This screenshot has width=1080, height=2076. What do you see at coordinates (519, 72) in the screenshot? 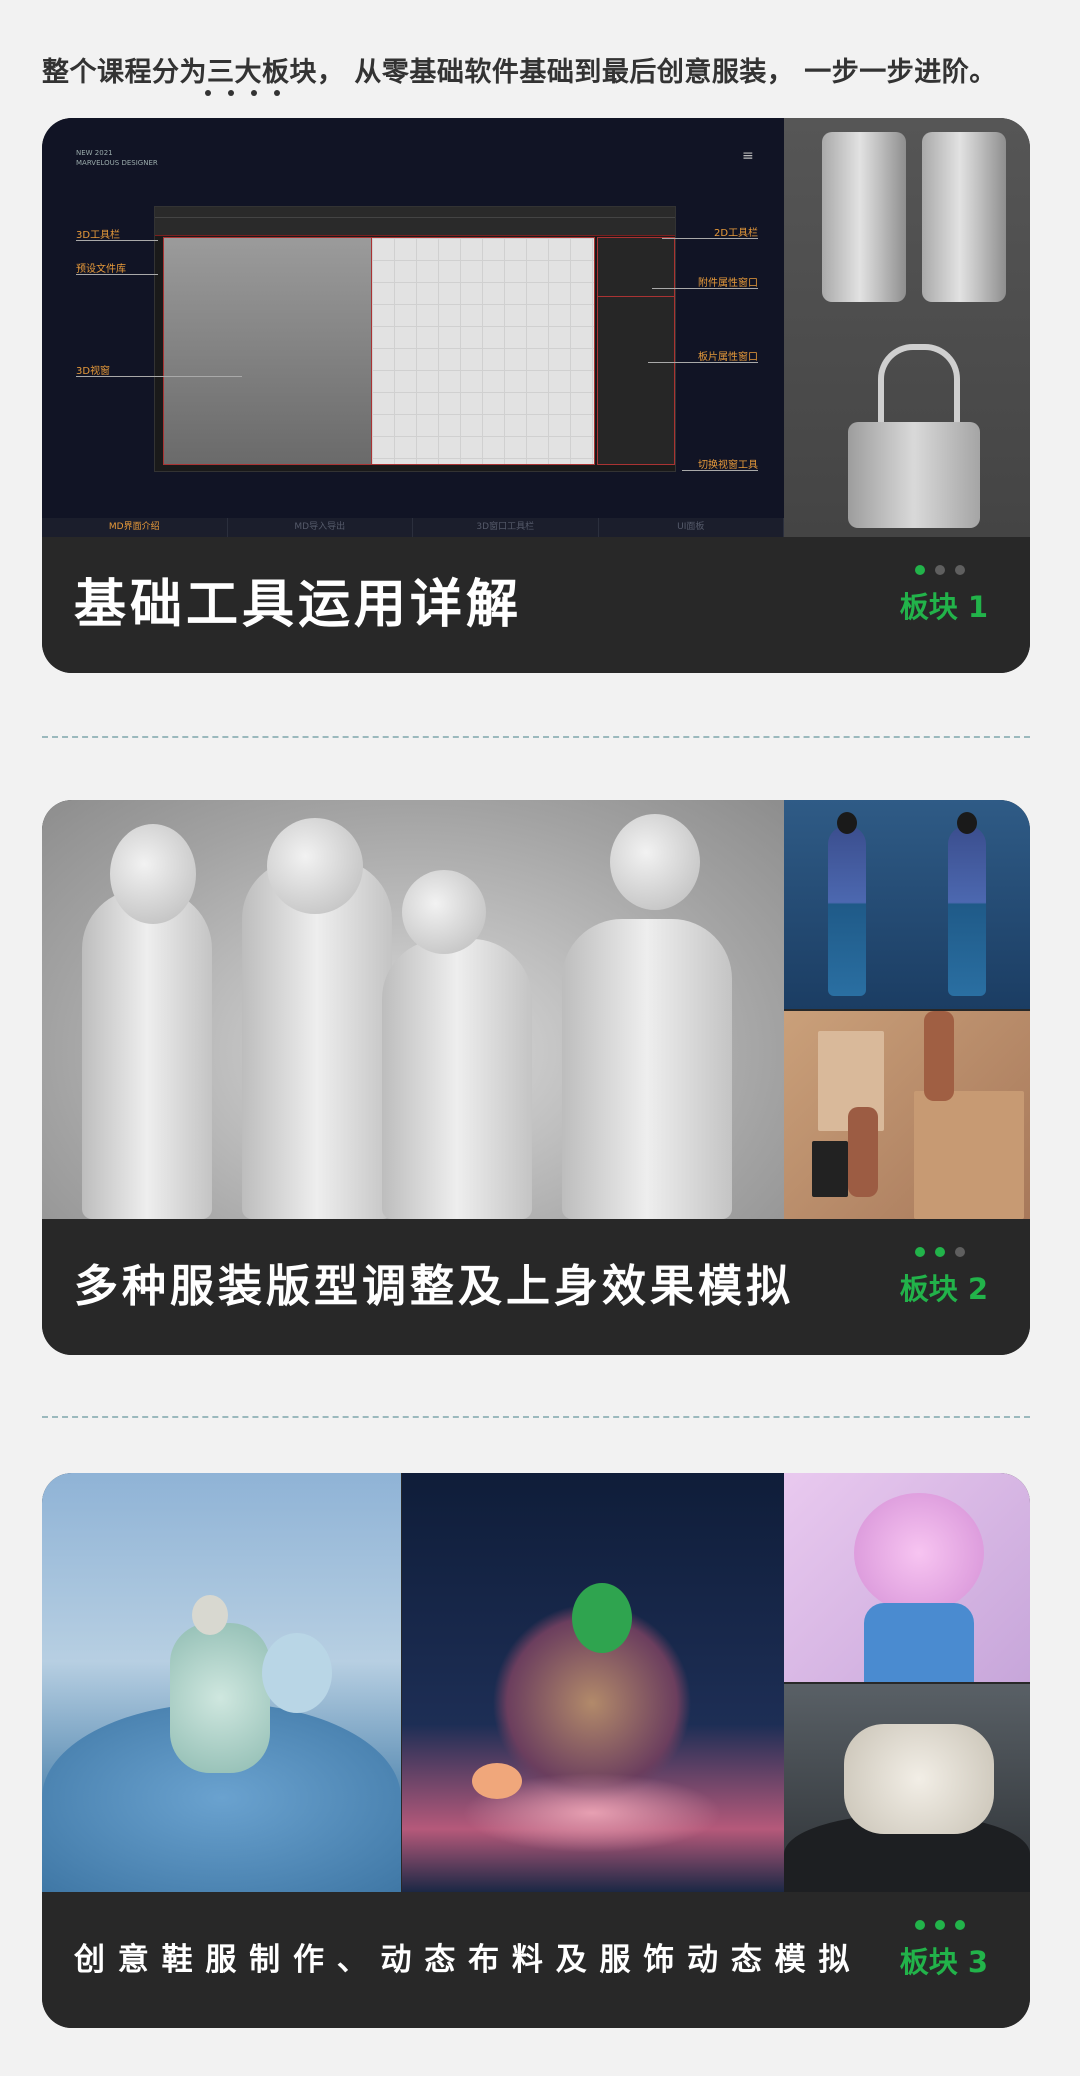
I see `intro-text: 整个课程分为三大板块， 从零基础软件基础到最后创意服装， 一步一步进阶。` at bounding box center [519, 72].